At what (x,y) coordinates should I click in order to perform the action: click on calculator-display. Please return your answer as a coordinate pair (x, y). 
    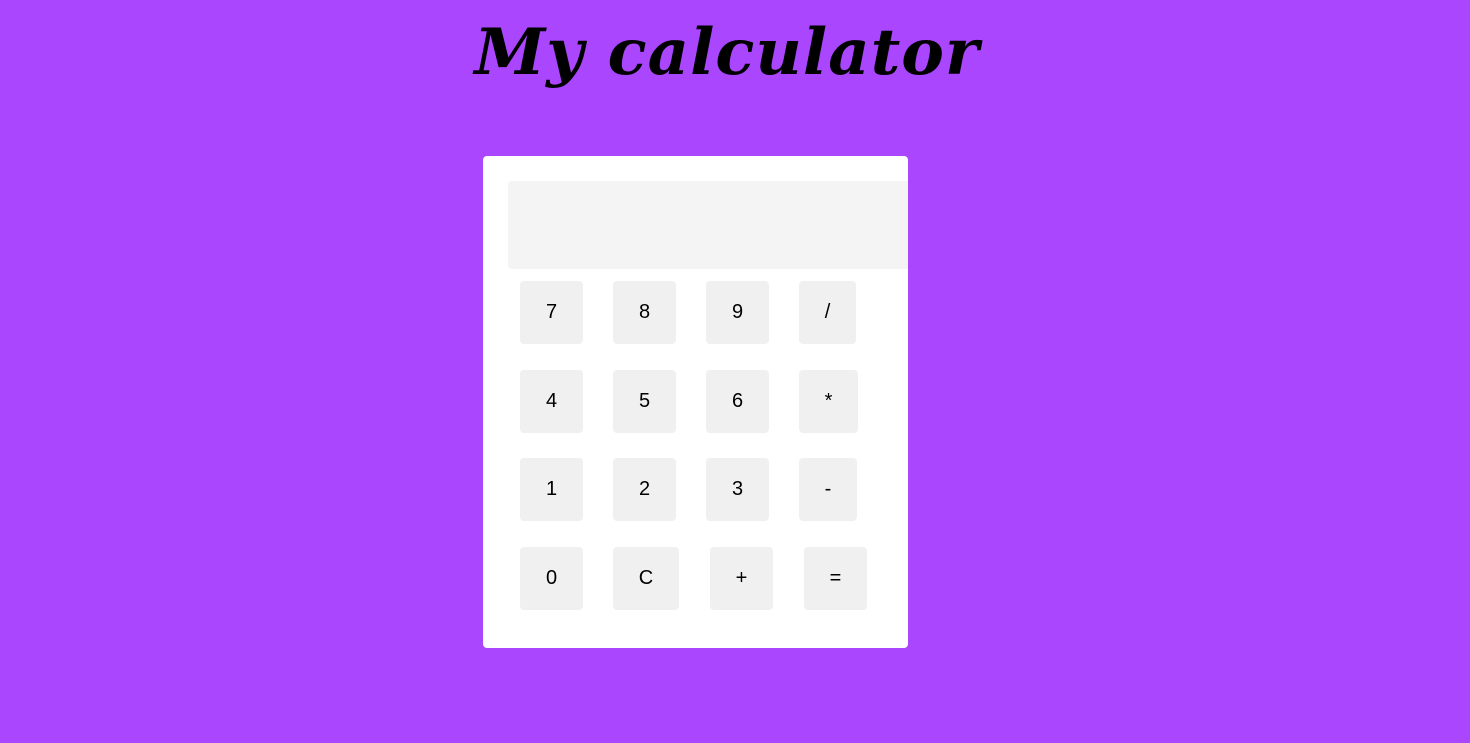
    Looking at the image, I should click on (708, 225).